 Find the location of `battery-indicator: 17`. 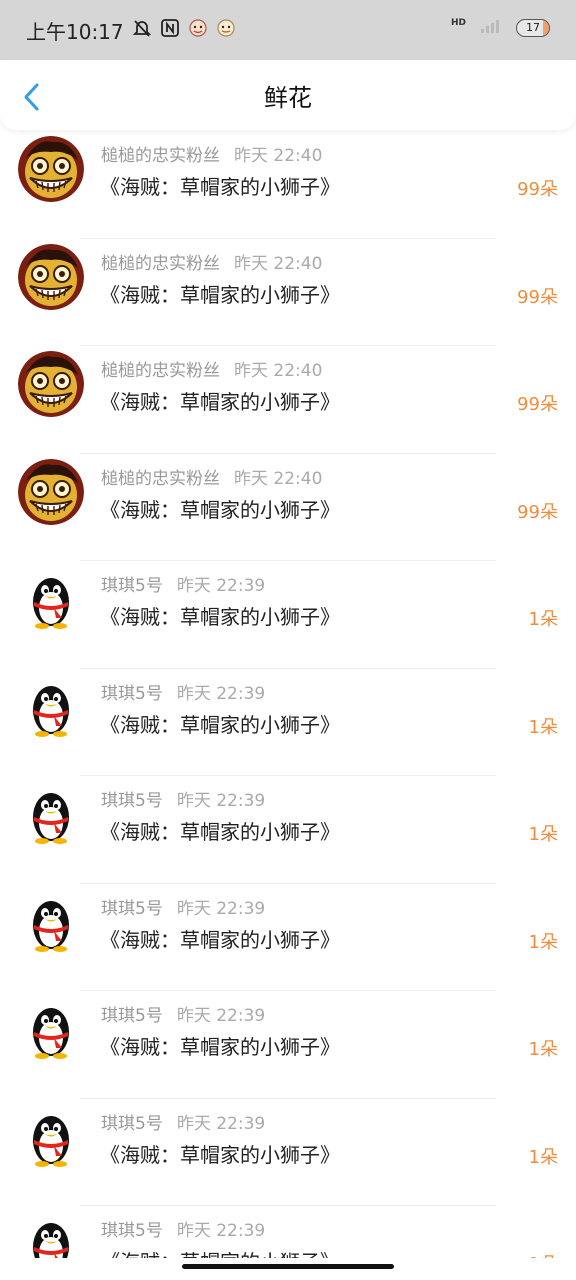

battery-indicator: 17 is located at coordinates (533, 28).